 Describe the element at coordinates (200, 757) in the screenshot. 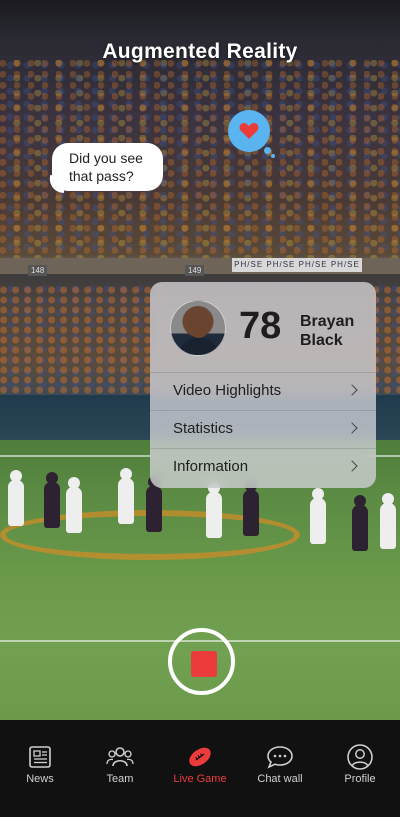

I see `football-icon` at that location.